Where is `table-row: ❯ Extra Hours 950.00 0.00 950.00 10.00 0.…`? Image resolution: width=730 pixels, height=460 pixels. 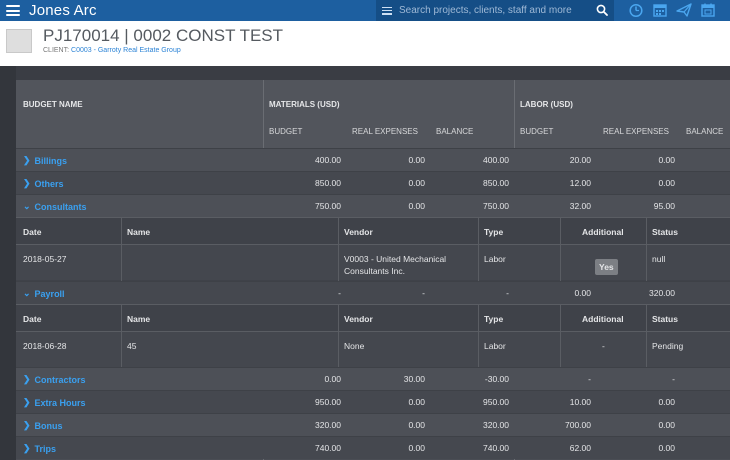 table-row: ❯ Extra Hours 950.00 0.00 950.00 10.00 0.… is located at coordinates (373, 401).